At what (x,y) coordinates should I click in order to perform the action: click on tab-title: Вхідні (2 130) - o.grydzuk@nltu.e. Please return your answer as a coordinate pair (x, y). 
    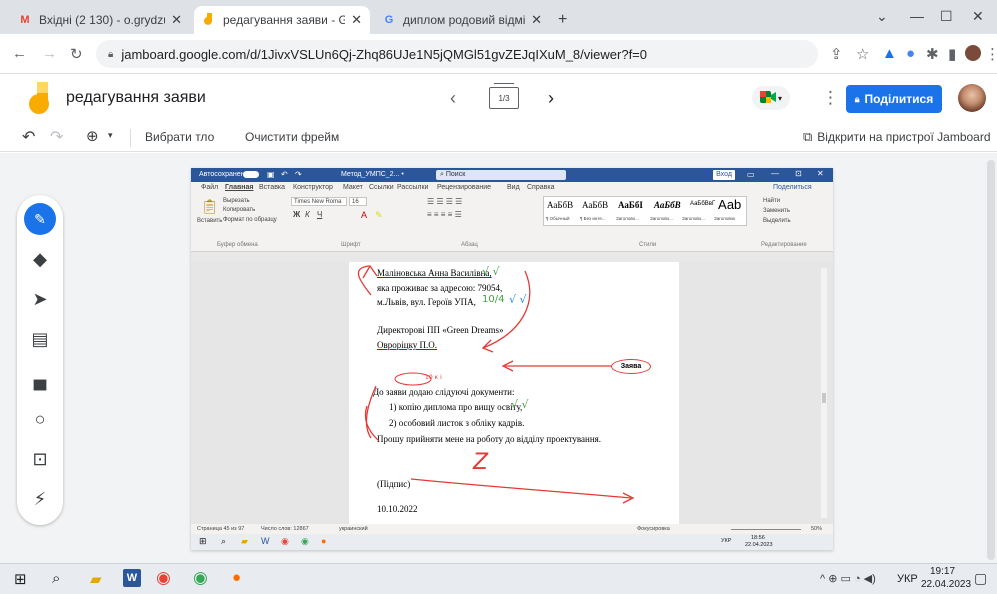
    Looking at the image, I should click on (102, 20).